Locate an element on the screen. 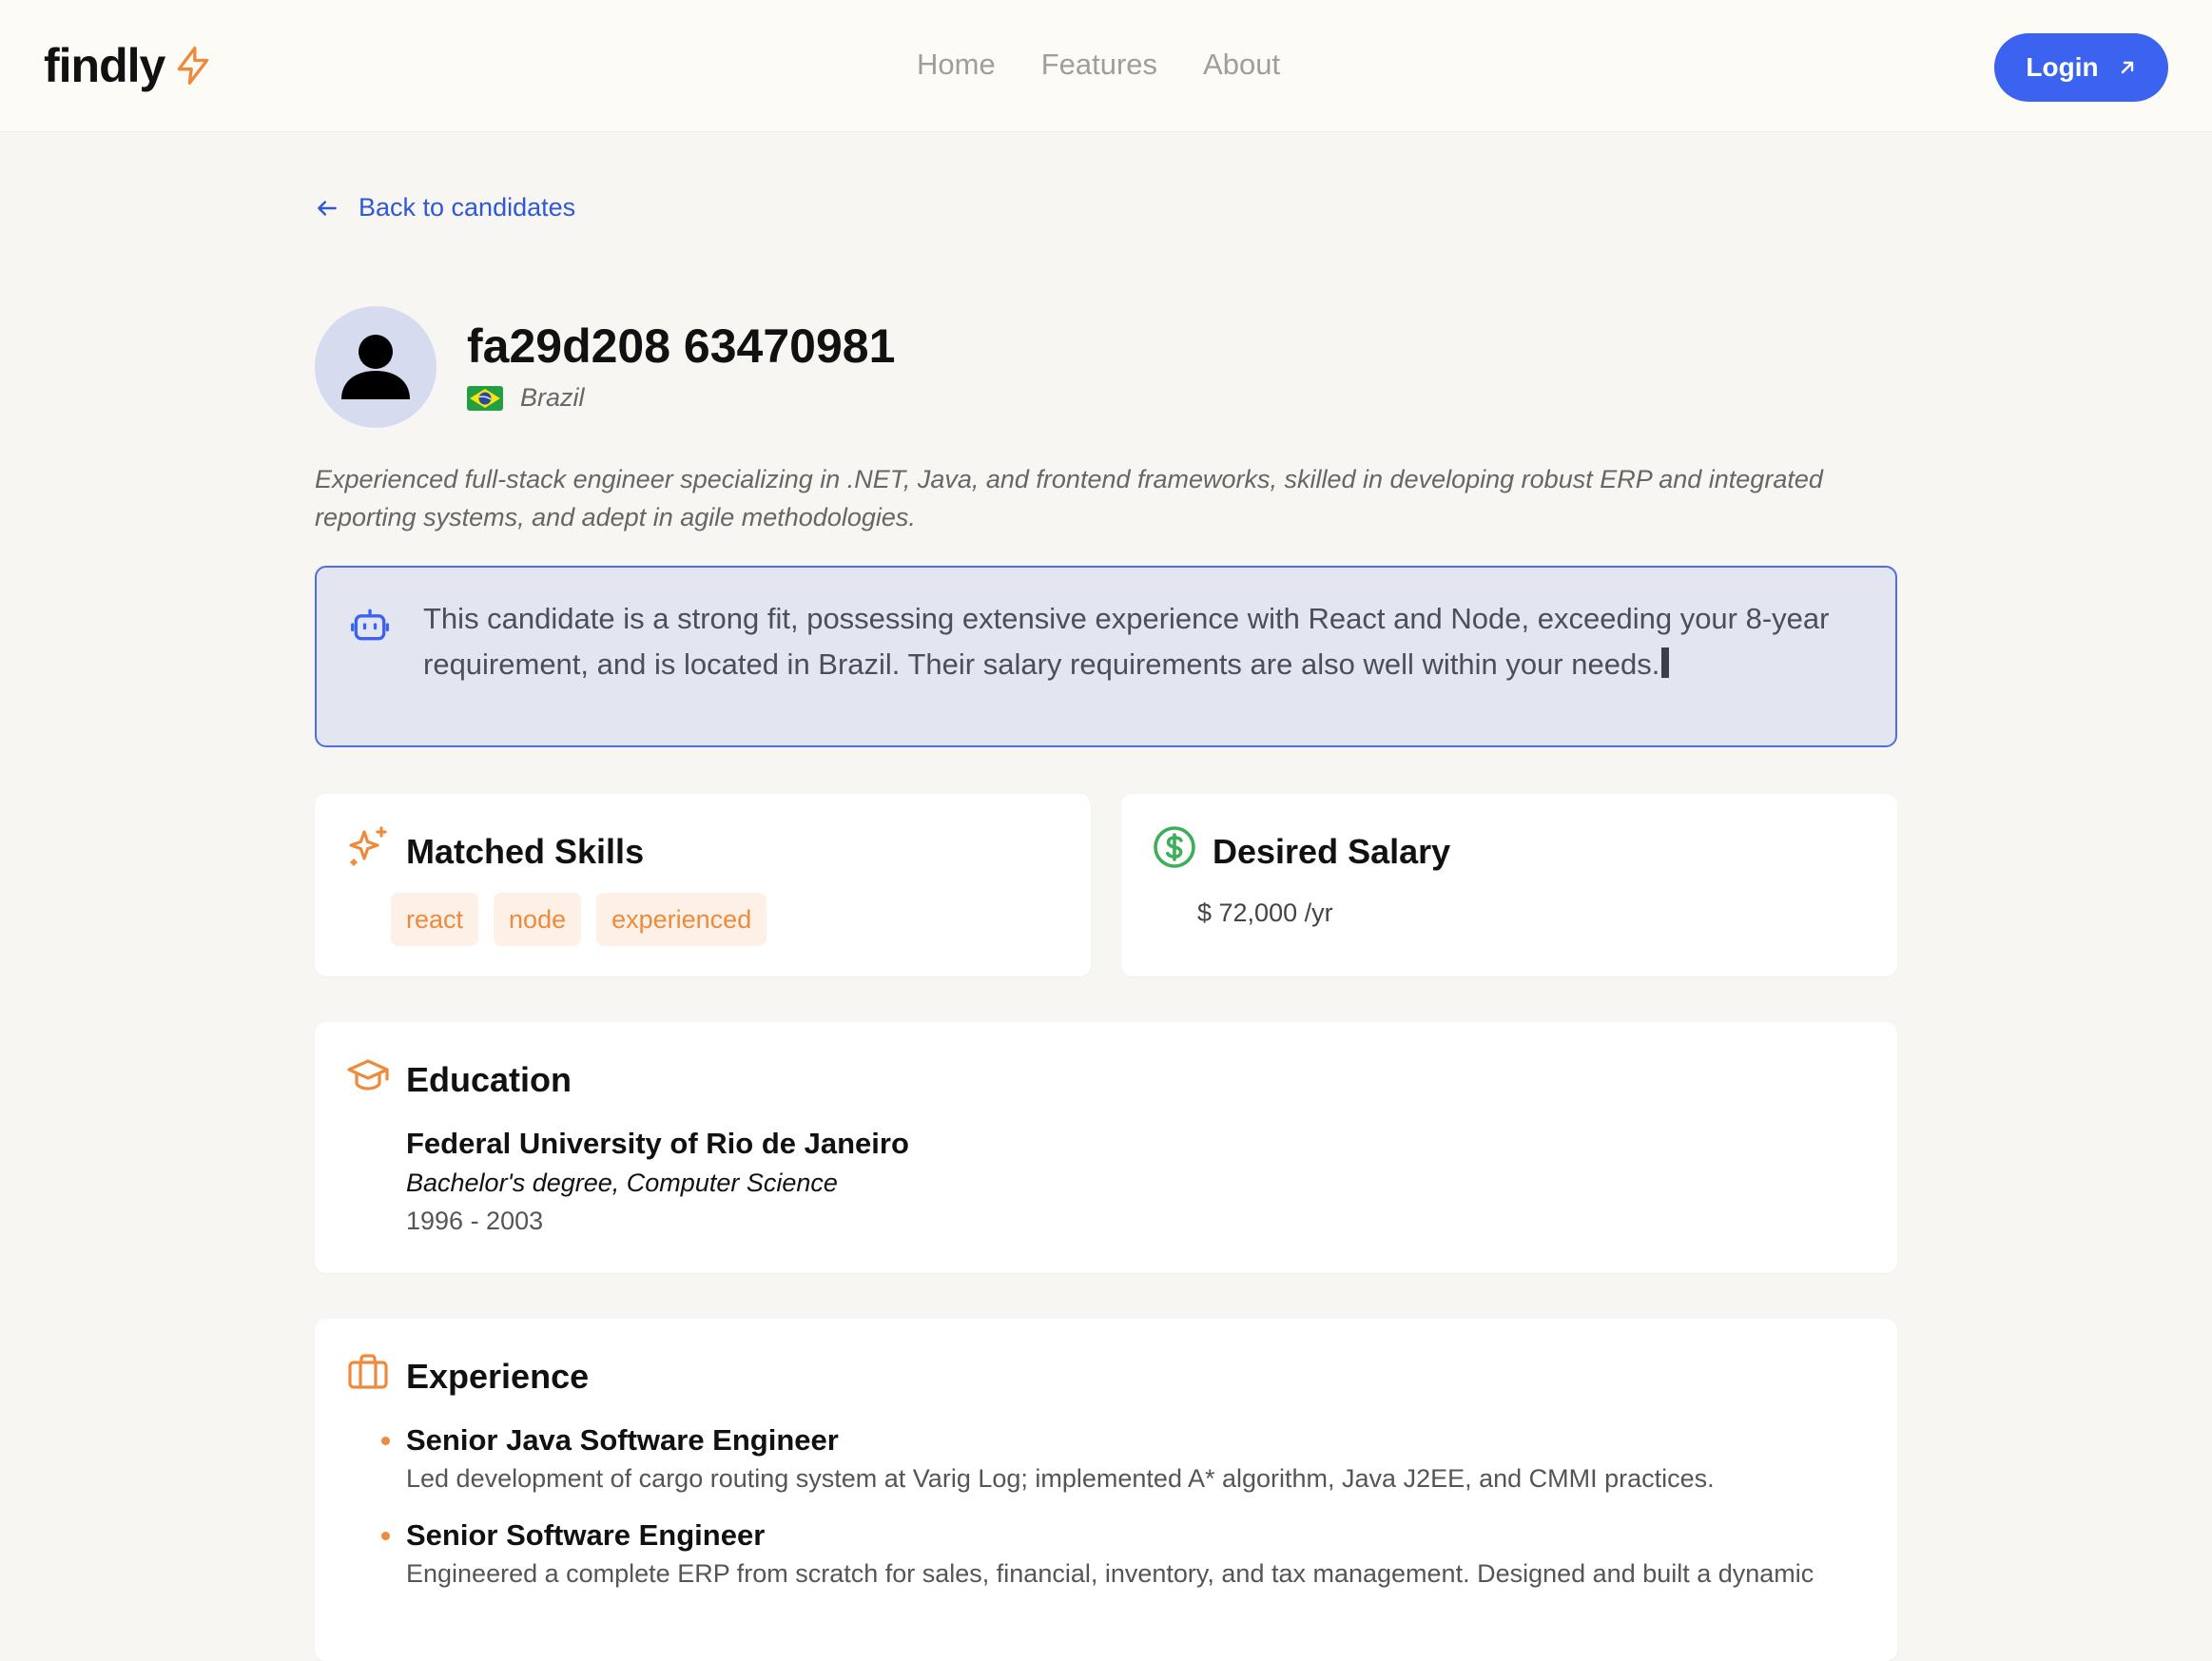 This screenshot has width=2212, height=1661. candidate-name: fa29d208 63470981 is located at coordinates (681, 346).